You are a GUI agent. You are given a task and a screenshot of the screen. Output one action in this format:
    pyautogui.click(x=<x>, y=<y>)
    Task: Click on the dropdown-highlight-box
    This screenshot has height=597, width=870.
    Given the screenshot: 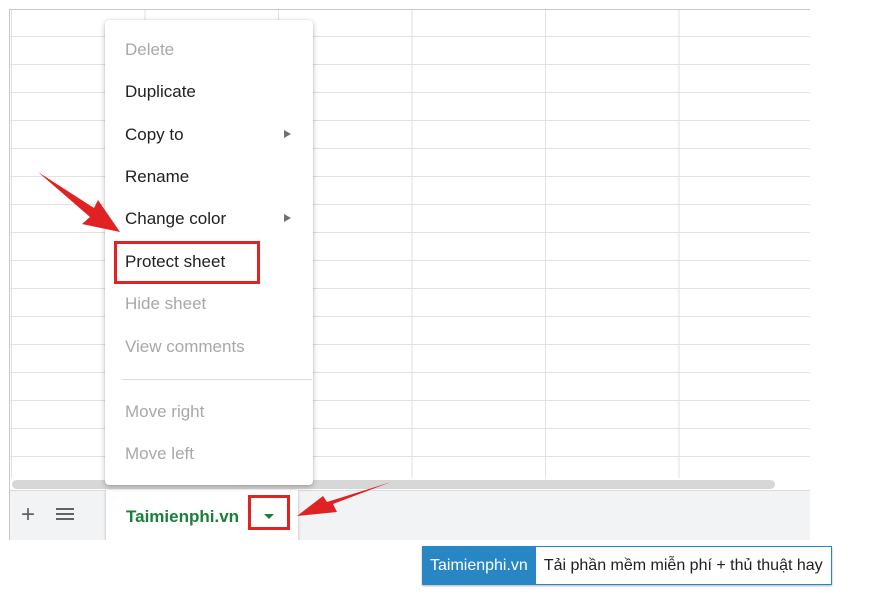 What is the action you would take?
    pyautogui.click(x=269, y=512)
    